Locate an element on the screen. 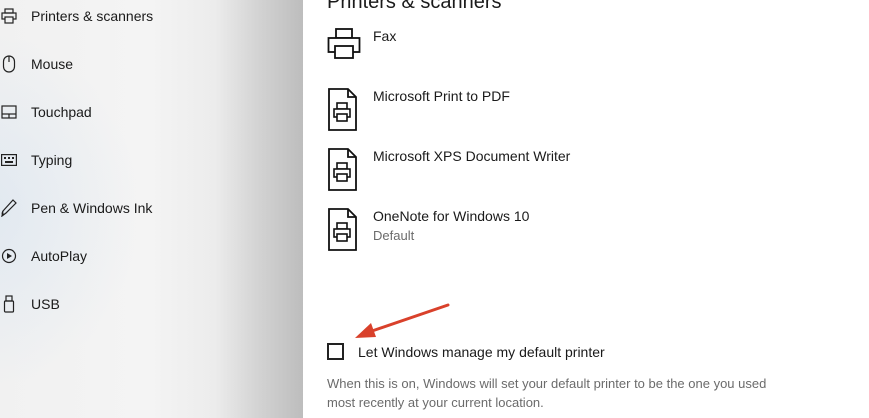 Image resolution: width=869 pixels, height=418 pixels. printer-item-fax: Fax is located at coordinates (587, 53).